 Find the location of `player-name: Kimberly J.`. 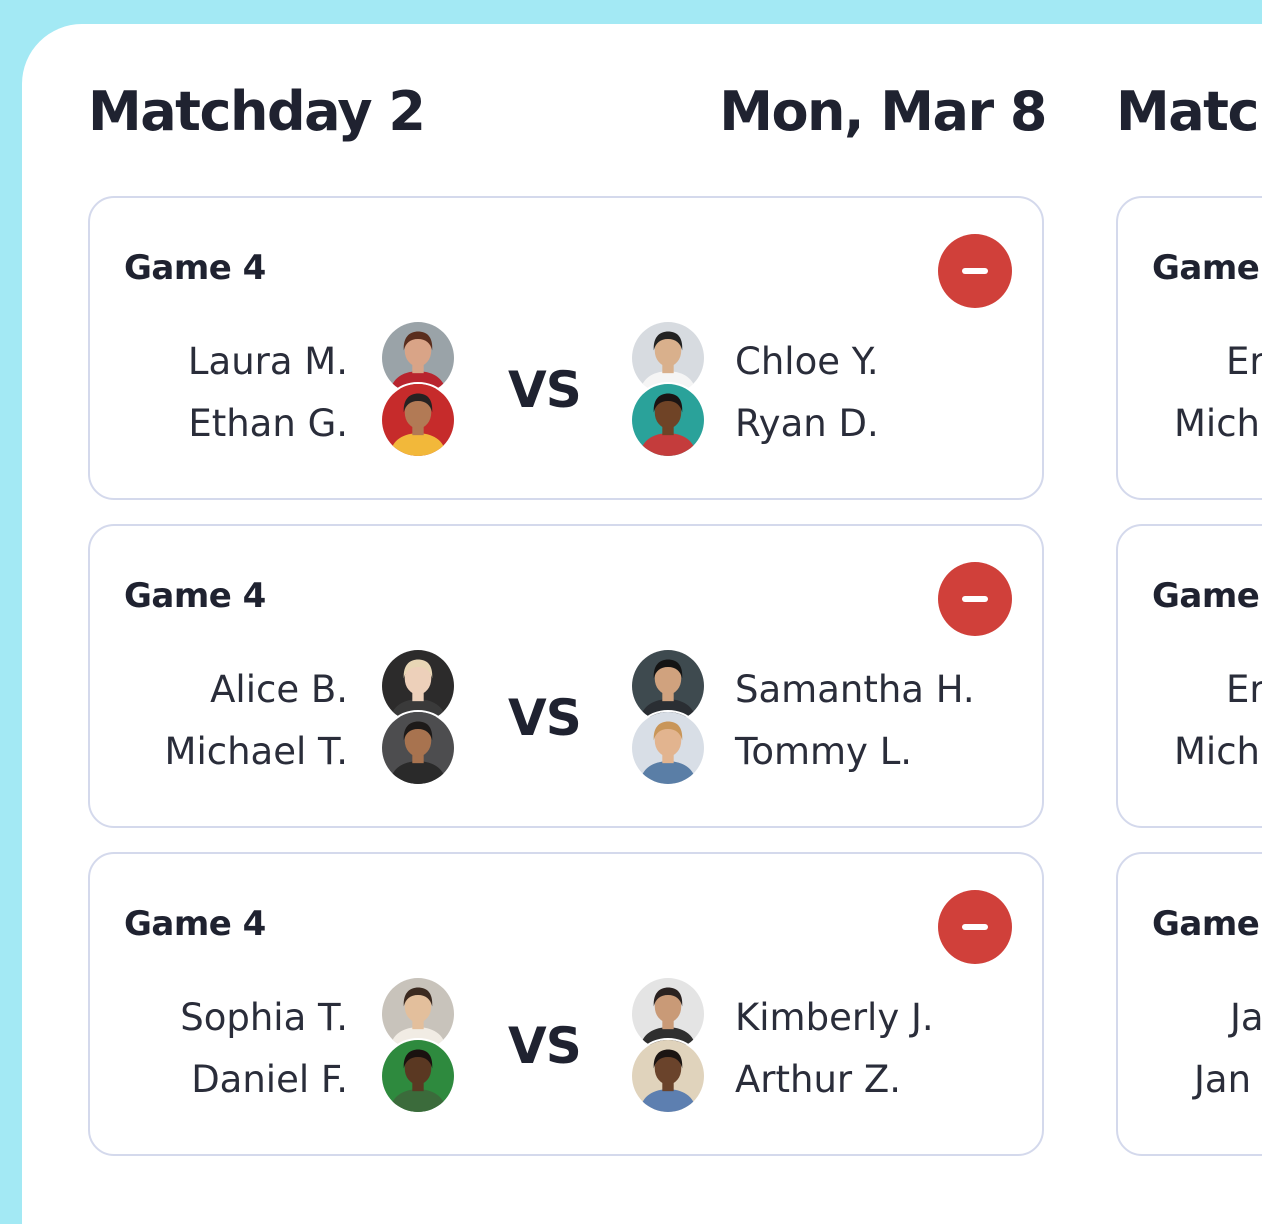

player-name: Kimberly J. is located at coordinates (834, 1017).